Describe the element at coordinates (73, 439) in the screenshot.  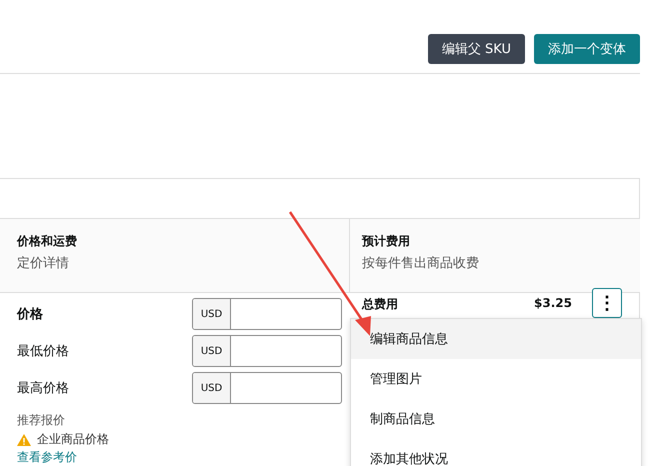
I see `warning-text: 企业商品价格` at that location.